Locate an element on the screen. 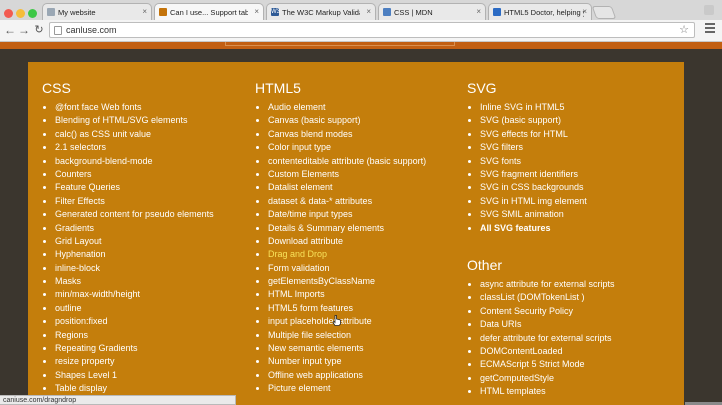 Image resolution: width=722 pixels, height=405 pixels. feature-link: Download attribute is located at coordinates (340, 241).